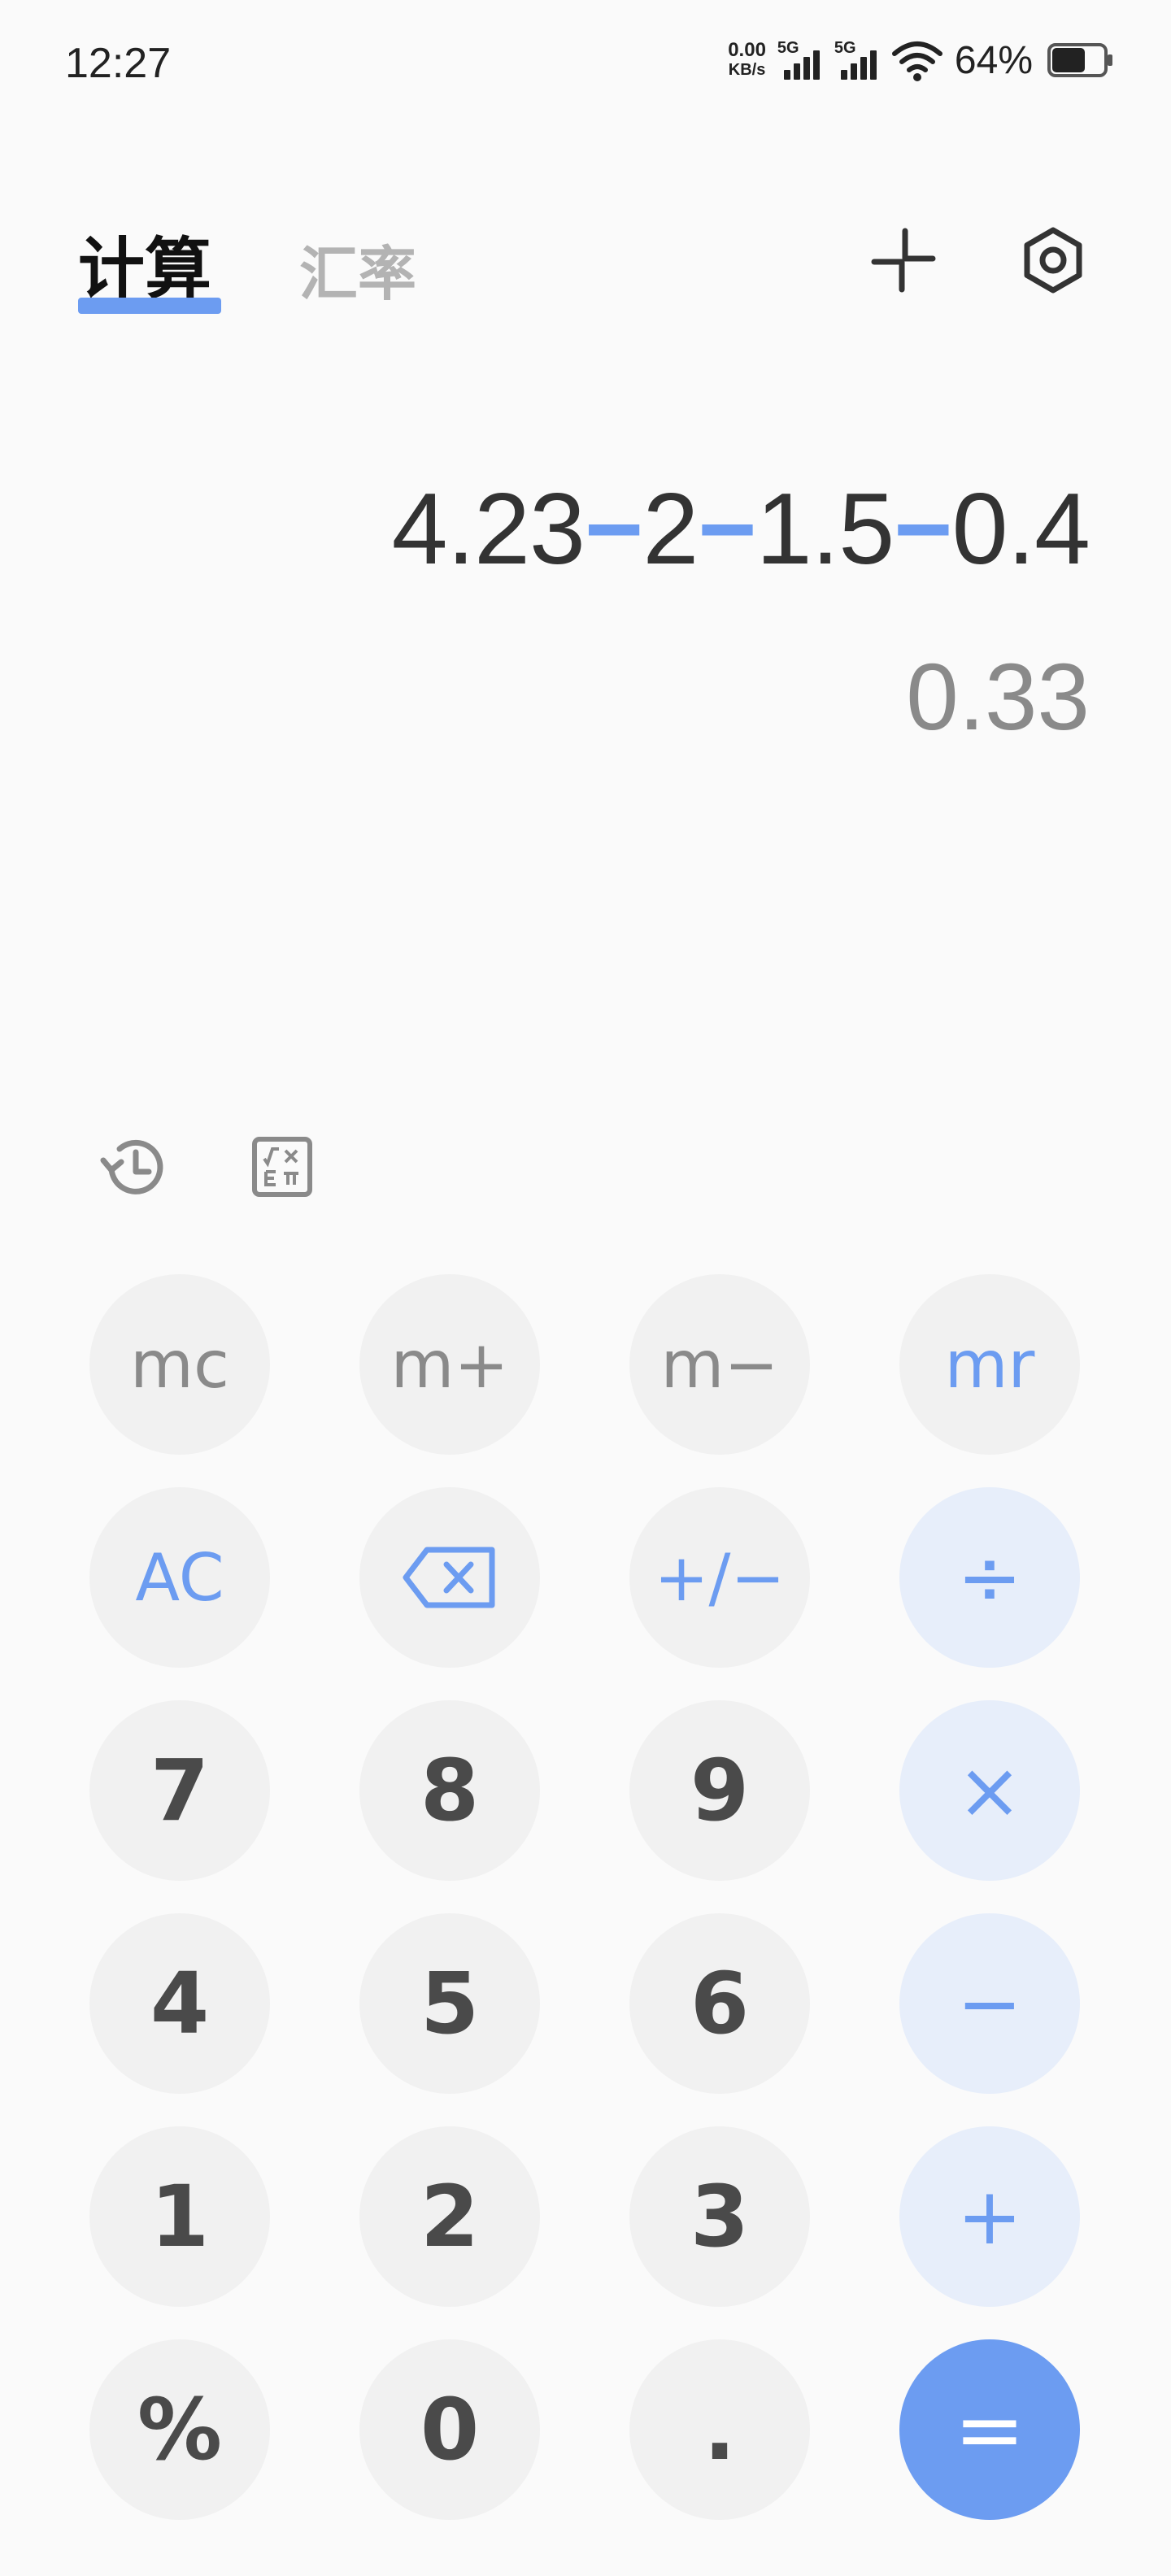  I want to click on m-plus-button: m+, so click(450, 1365).